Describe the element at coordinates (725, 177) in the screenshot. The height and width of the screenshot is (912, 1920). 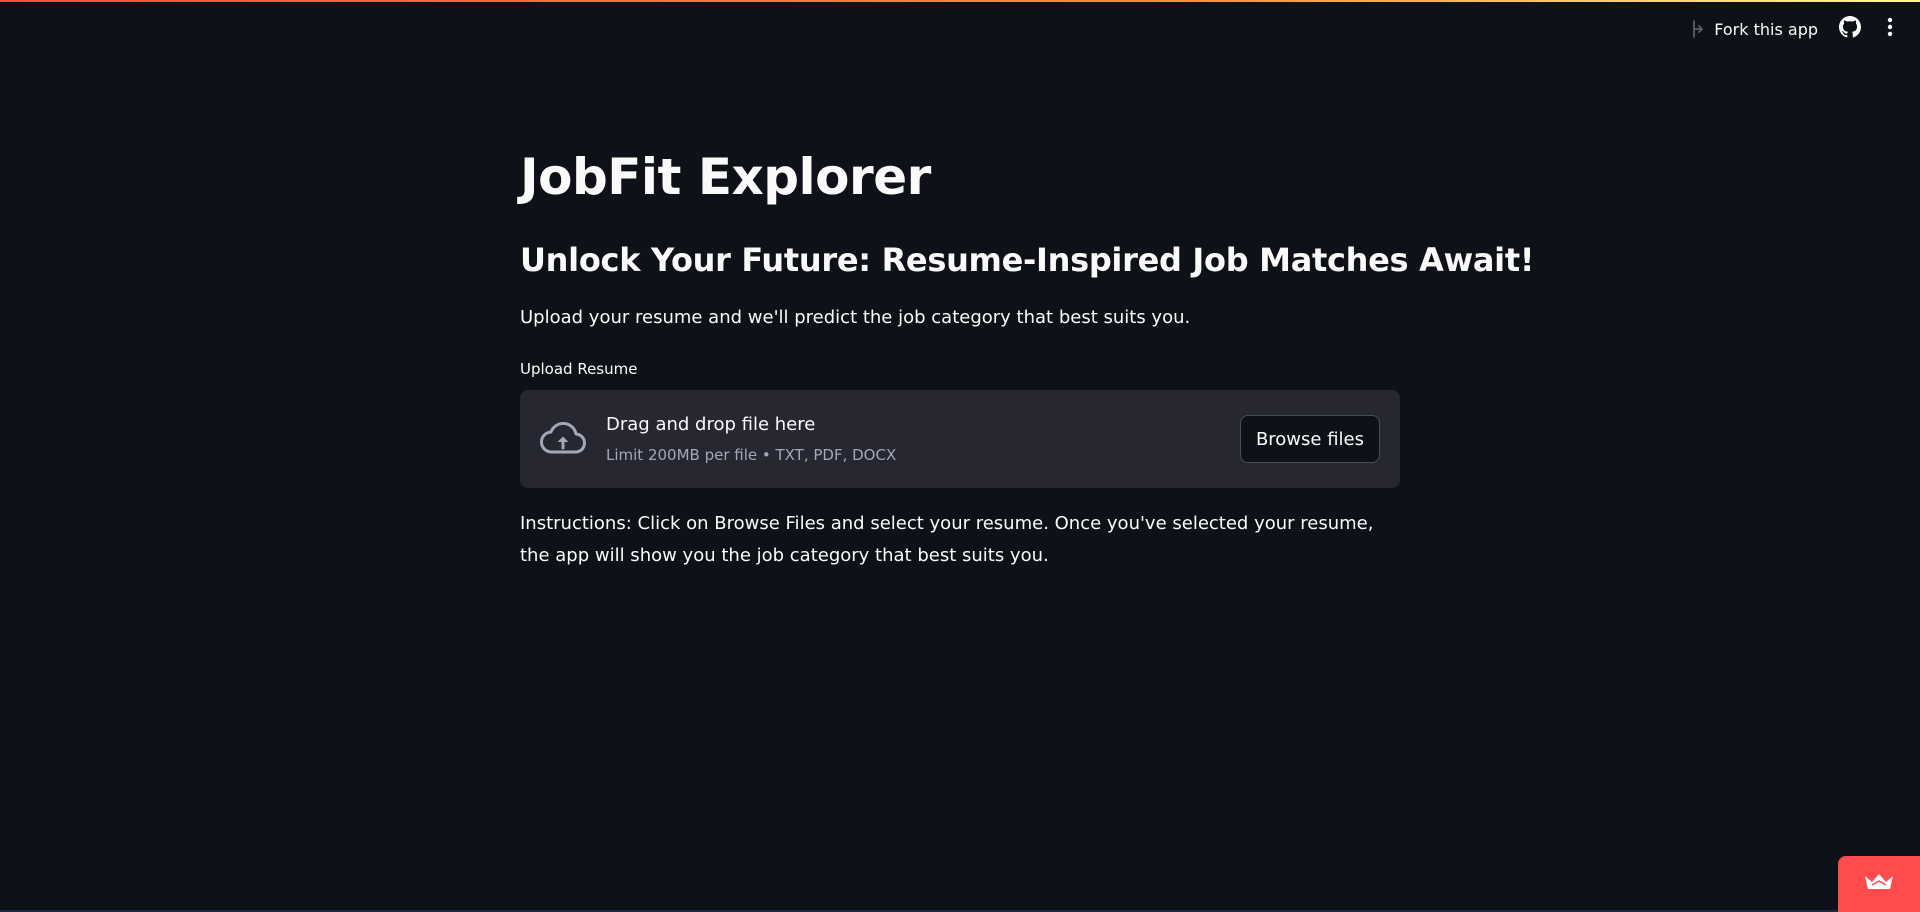
I see `page-title: JobFit Explorer` at that location.